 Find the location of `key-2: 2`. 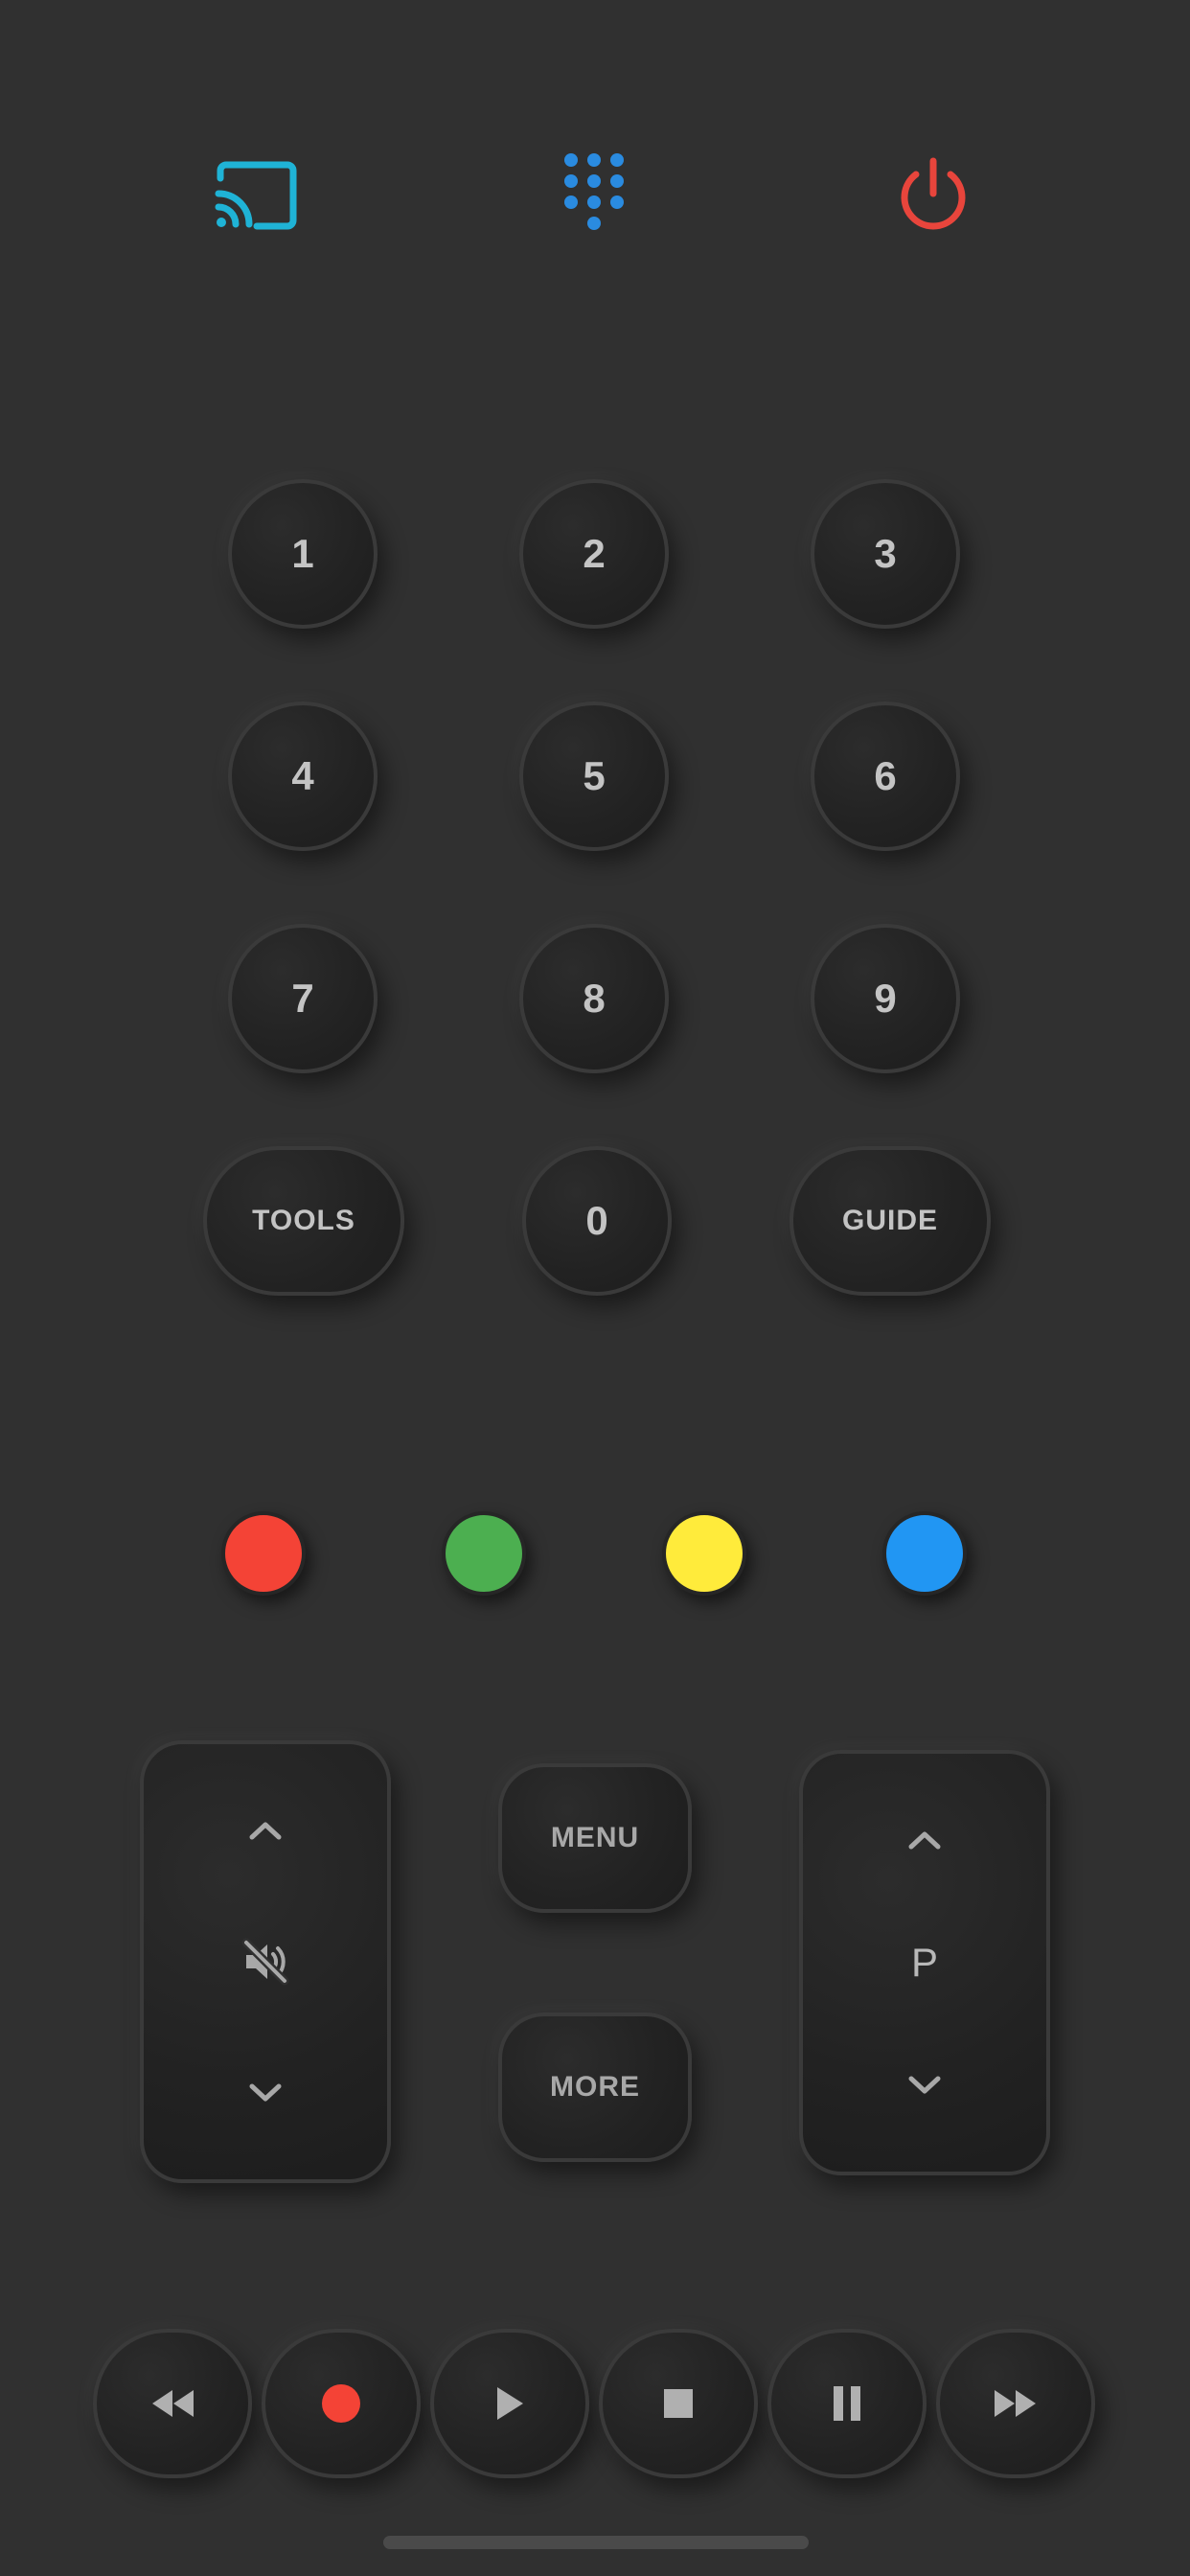

key-2: 2 is located at coordinates (594, 554).